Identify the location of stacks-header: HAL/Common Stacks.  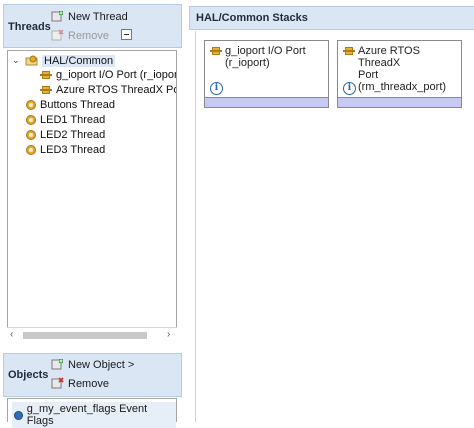
(331, 18).